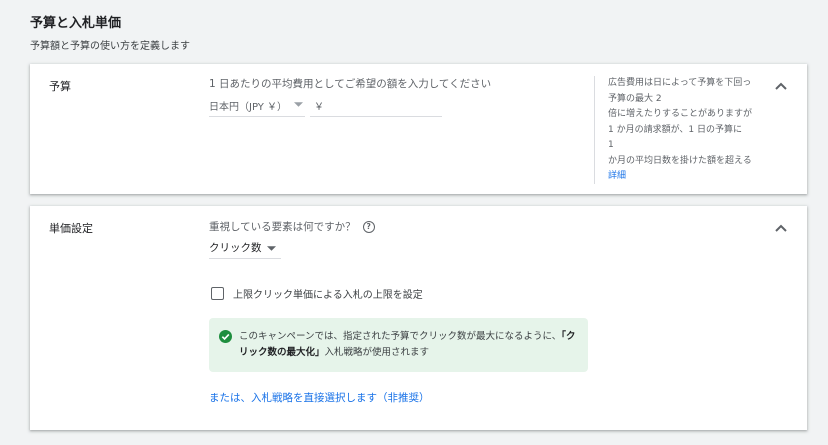 This screenshot has width=828, height=445. I want to click on check-circle-icon, so click(225, 336).